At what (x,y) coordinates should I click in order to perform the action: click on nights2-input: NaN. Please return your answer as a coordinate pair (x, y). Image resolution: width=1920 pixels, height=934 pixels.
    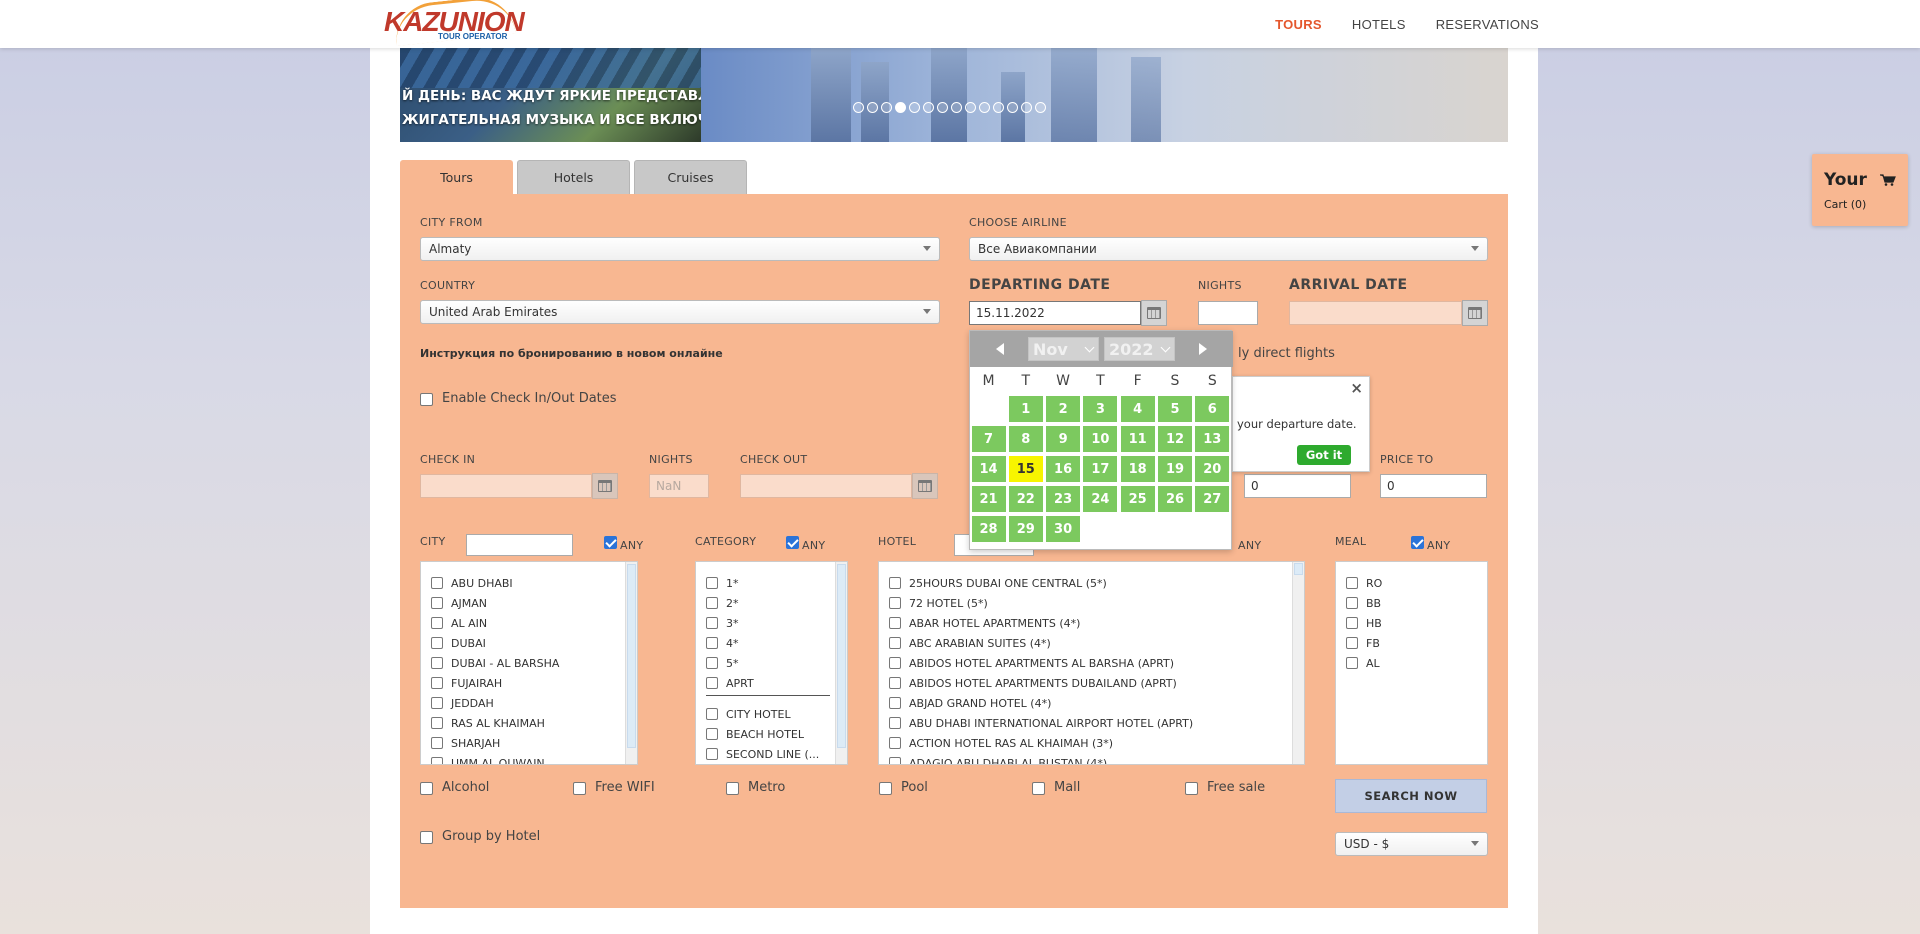
    Looking at the image, I should click on (679, 486).